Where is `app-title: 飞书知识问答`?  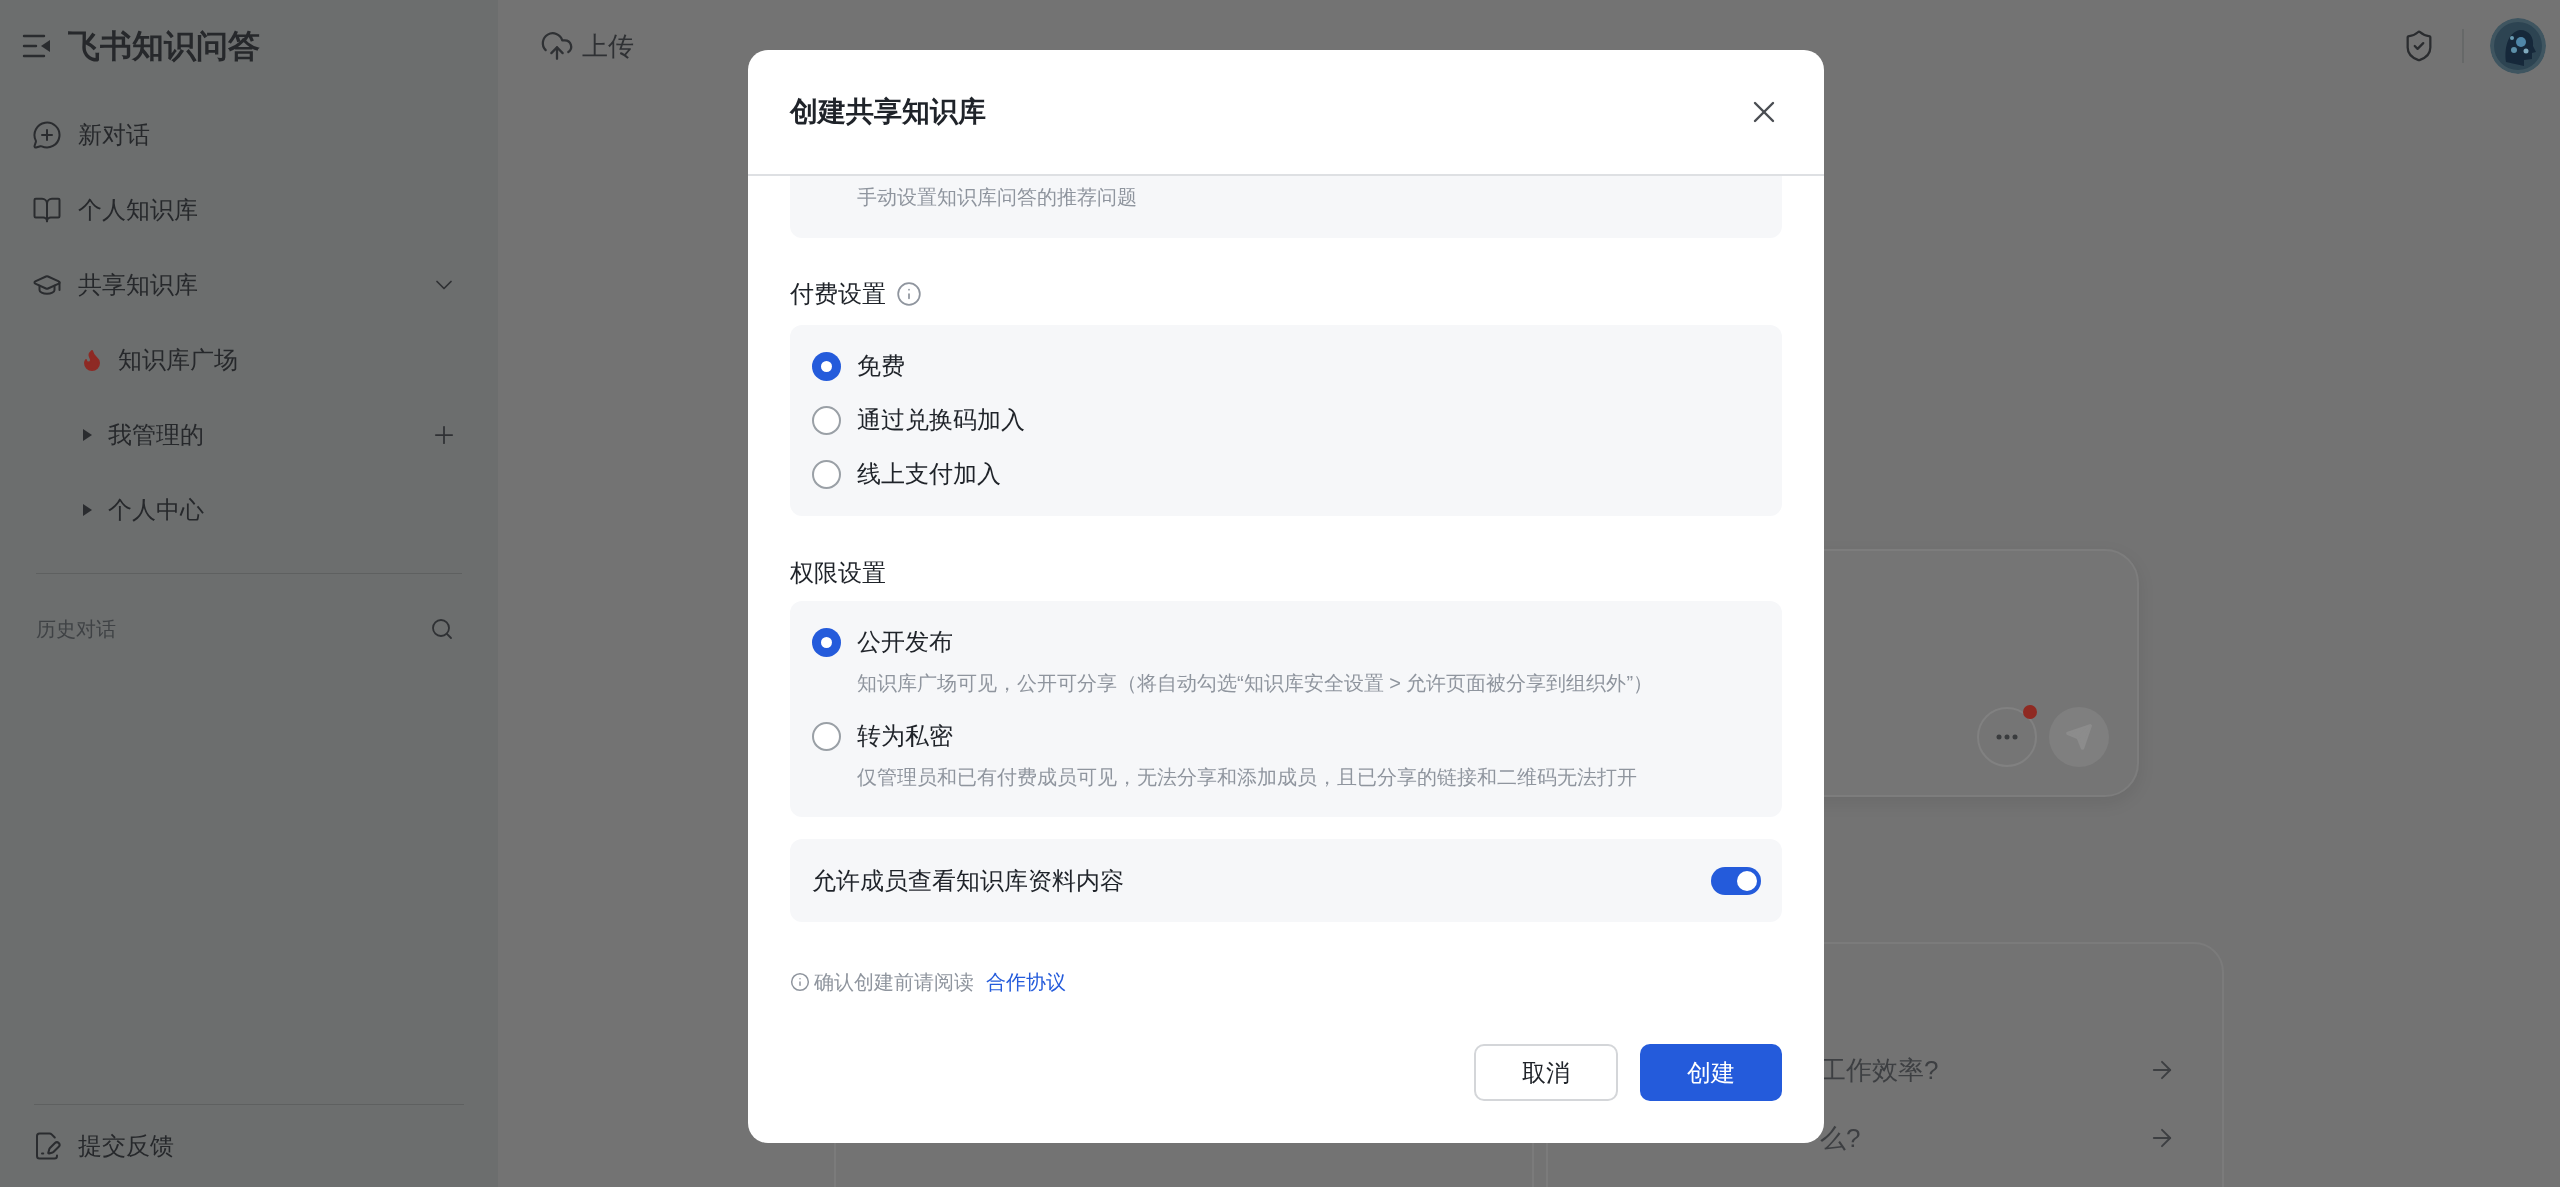 app-title: 飞书知识问答 is located at coordinates (164, 46).